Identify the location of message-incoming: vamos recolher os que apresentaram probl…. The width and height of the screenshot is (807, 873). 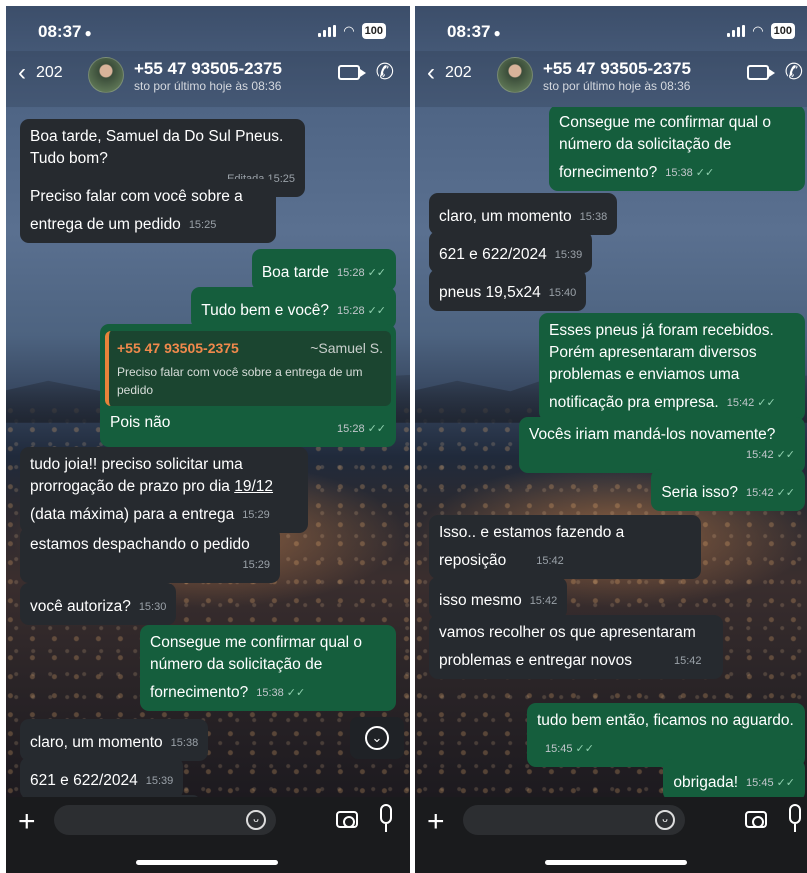
(576, 647).